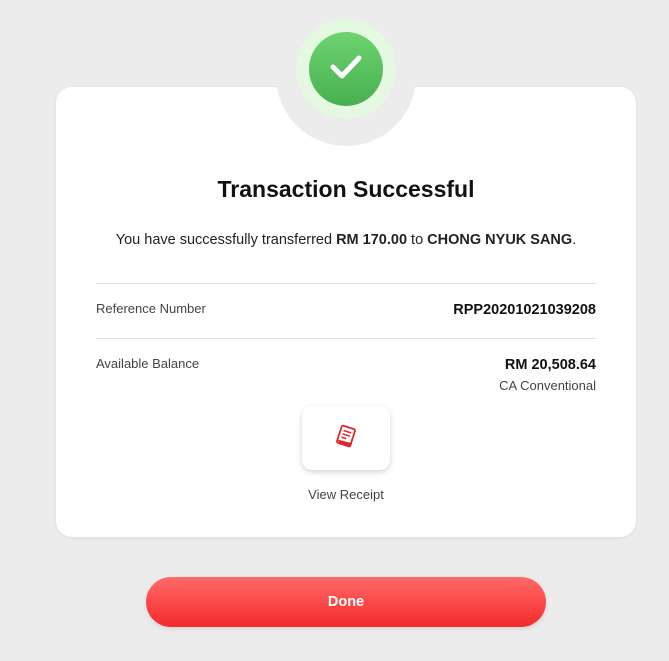  What do you see at coordinates (226, 240) in the screenshot?
I see `message-prefix: You have successfully transferred` at bounding box center [226, 240].